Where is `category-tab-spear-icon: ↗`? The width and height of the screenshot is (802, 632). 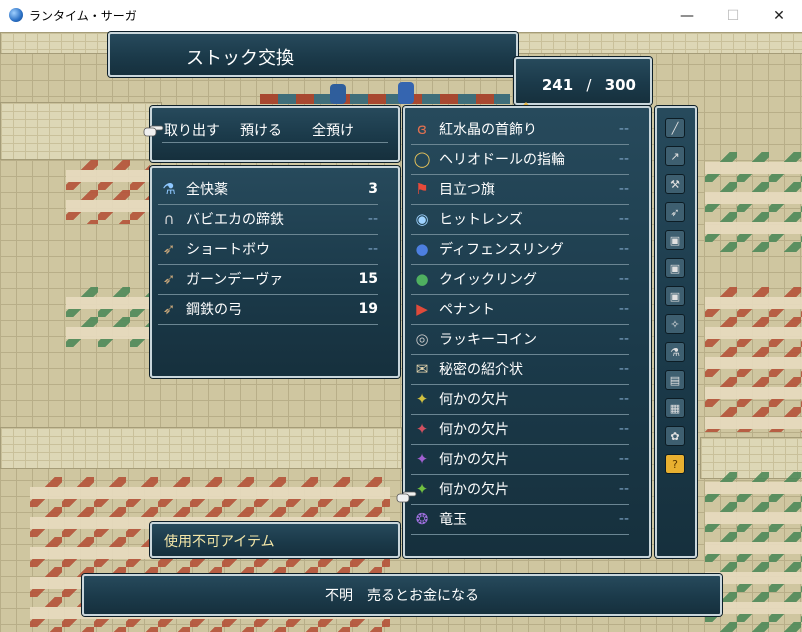
category-tab-spear-icon: ↗ is located at coordinates (675, 156).